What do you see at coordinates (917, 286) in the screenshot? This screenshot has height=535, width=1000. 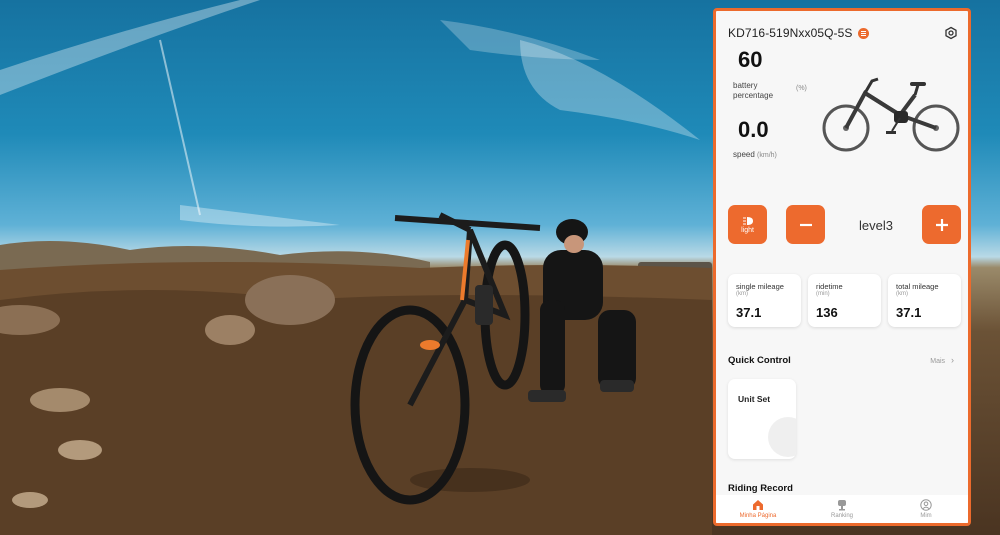 I see `card-label: total mileage` at bounding box center [917, 286].